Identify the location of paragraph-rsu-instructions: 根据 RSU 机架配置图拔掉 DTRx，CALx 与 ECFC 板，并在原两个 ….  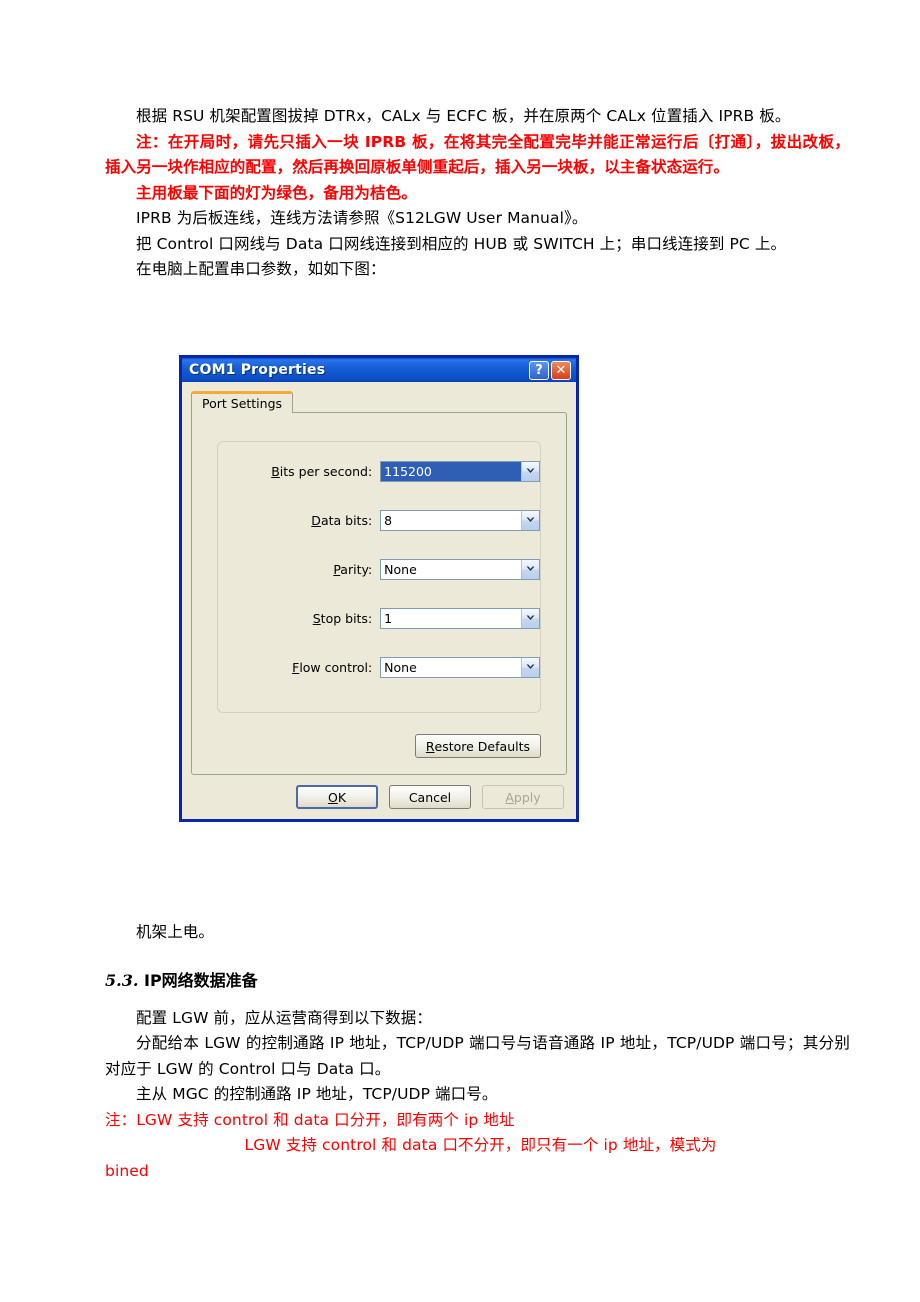
(463, 116).